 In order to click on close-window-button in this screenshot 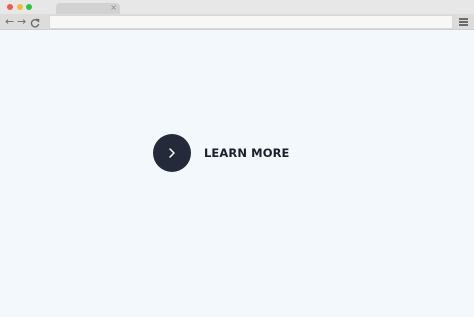, I will do `click(10, 7)`.